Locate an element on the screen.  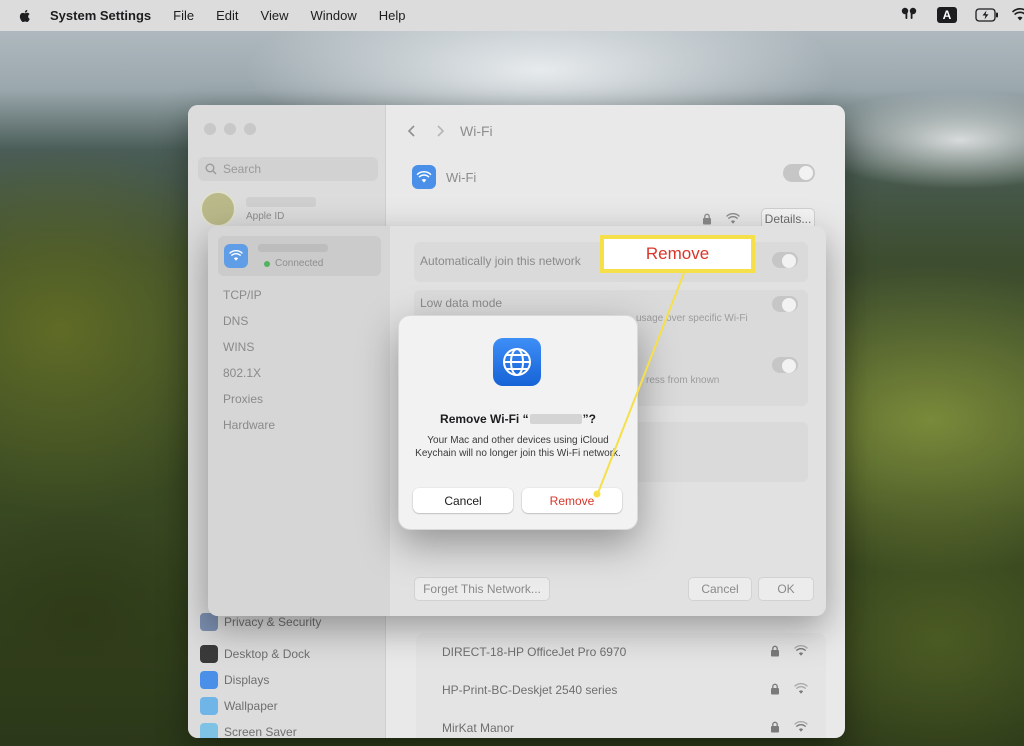
close-window-button is located at coordinates (210, 129).